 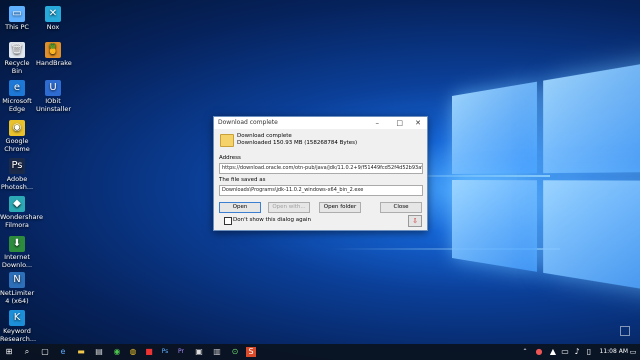 I want to click on idm-taskbar-icon: S, so click(x=251, y=352).